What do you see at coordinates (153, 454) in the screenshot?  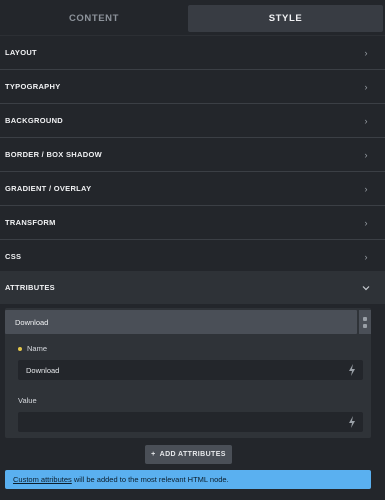 I see `plus-icon: +` at bounding box center [153, 454].